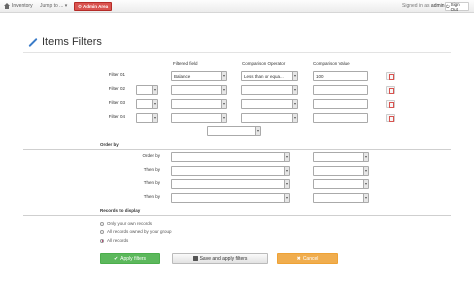 This screenshot has width=474, height=292. I want to click on cog-icon: ⚙, so click(80, 6).